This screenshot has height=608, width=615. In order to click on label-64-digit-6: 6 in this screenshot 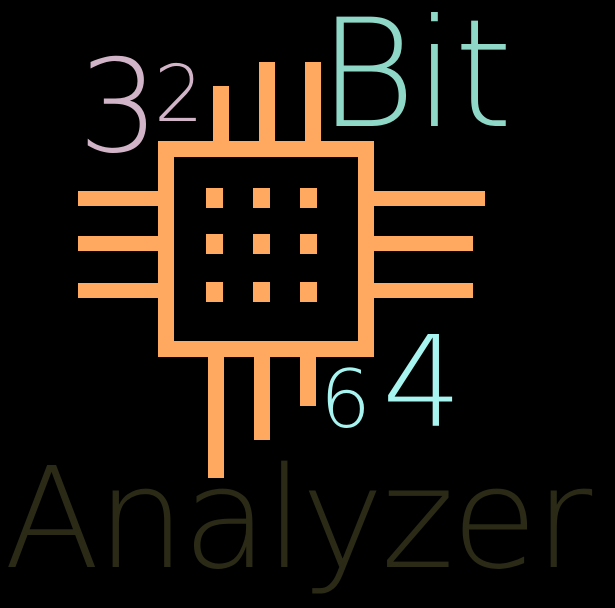, I will do `click(345, 399)`.